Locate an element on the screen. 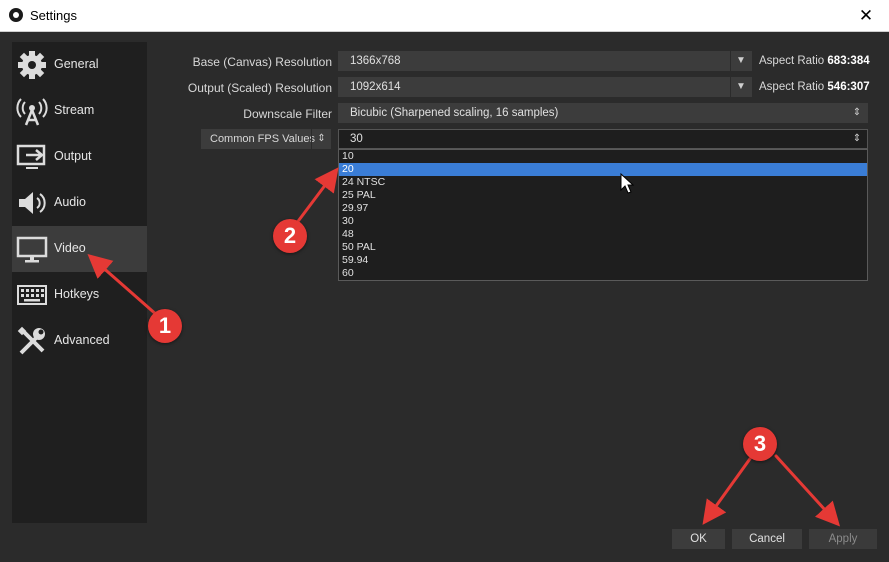  list-item: 25 PAL is located at coordinates (603, 195).